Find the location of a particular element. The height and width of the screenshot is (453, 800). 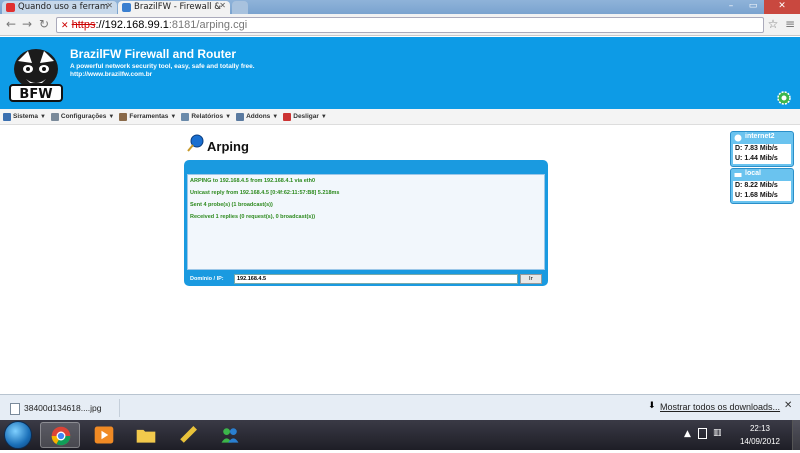

domain-ip-label: Domínio / IP: is located at coordinates (207, 279).